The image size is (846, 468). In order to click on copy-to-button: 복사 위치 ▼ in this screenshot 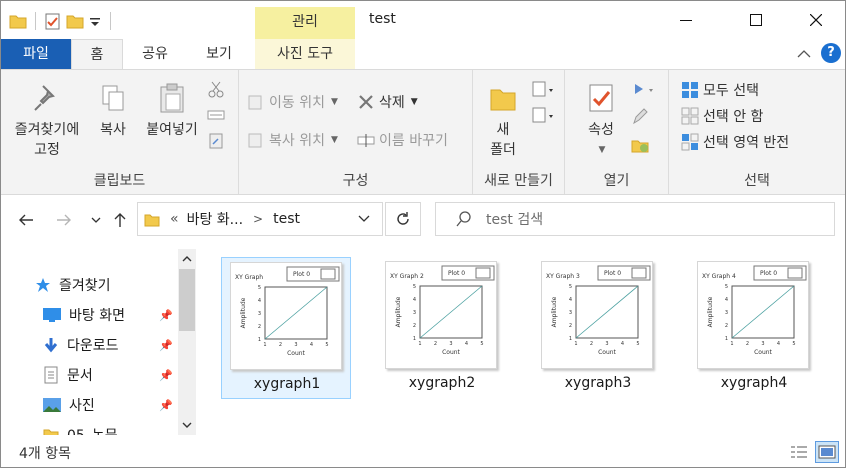, I will do `click(292, 140)`.